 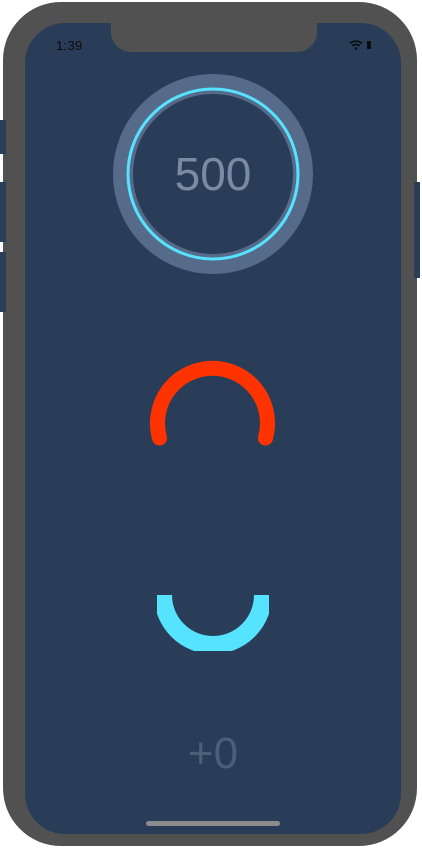 I want to click on battery-icon, so click(x=369, y=45).